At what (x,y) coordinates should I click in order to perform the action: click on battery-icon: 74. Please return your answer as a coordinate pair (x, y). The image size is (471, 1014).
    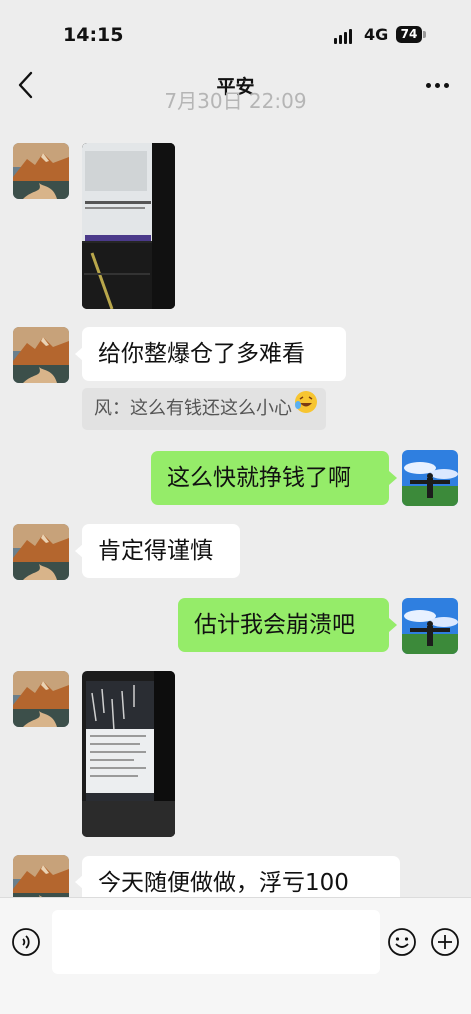
    Looking at the image, I should click on (409, 34).